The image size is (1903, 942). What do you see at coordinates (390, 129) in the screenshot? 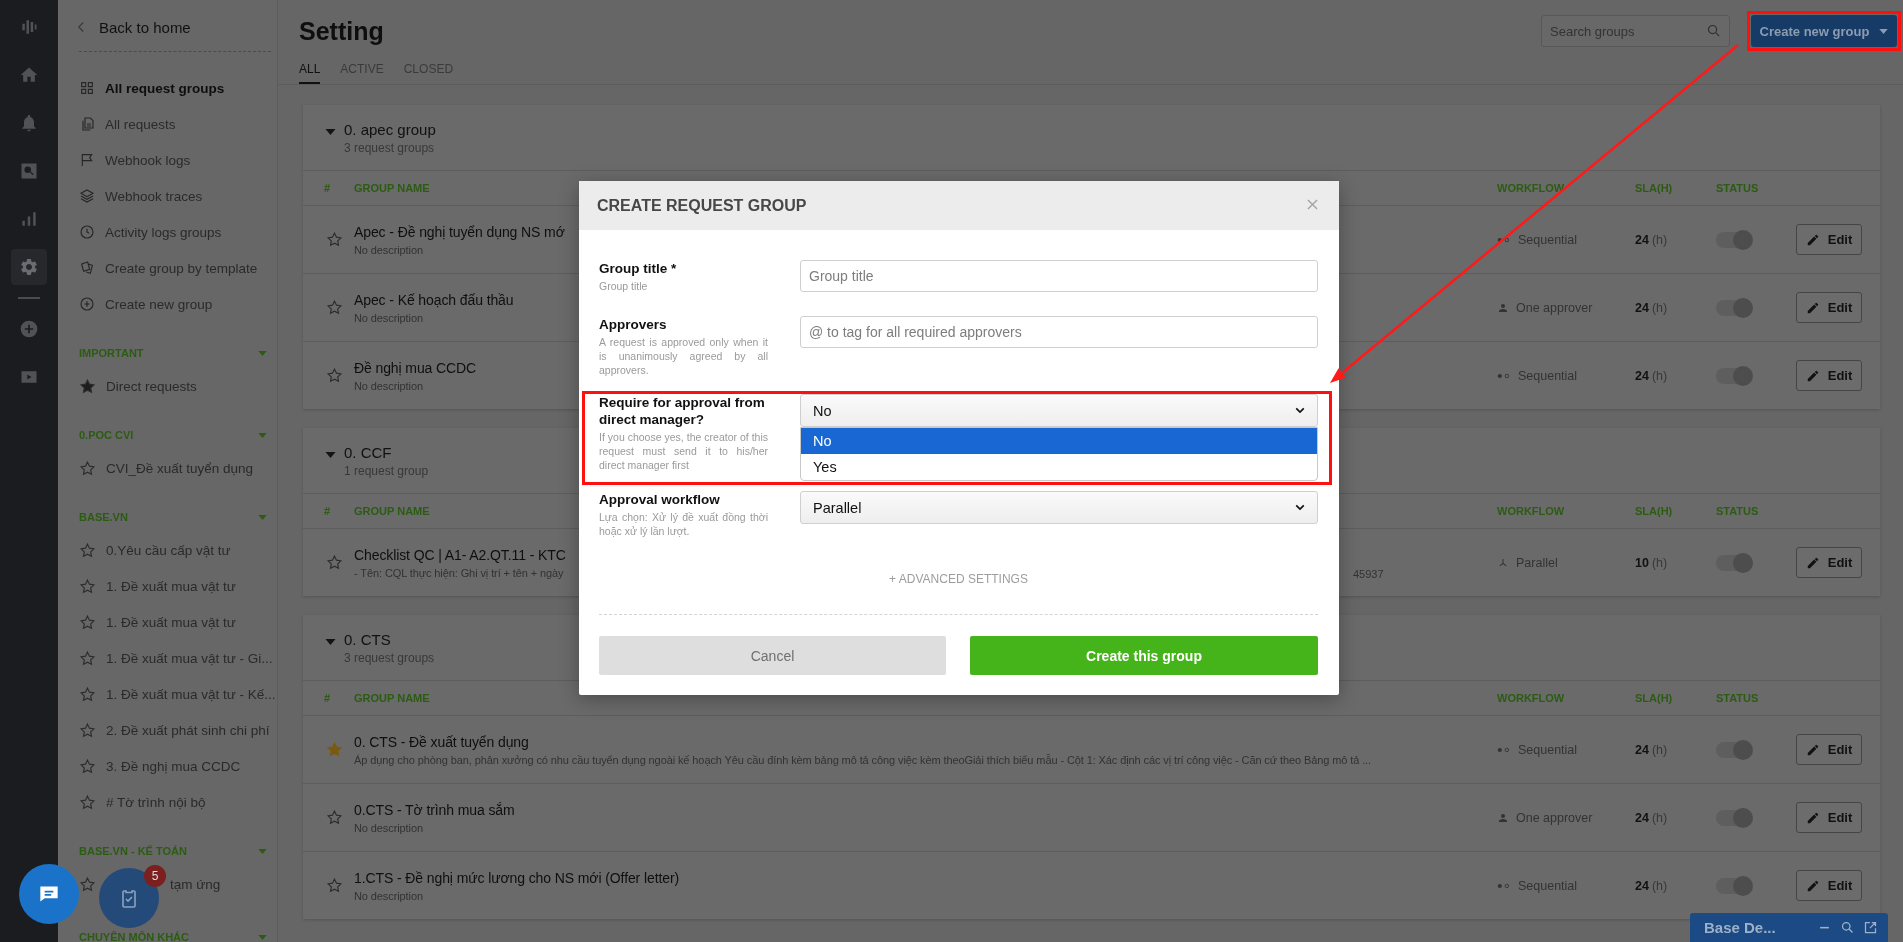
I see `group-title: 0. apec group` at bounding box center [390, 129].